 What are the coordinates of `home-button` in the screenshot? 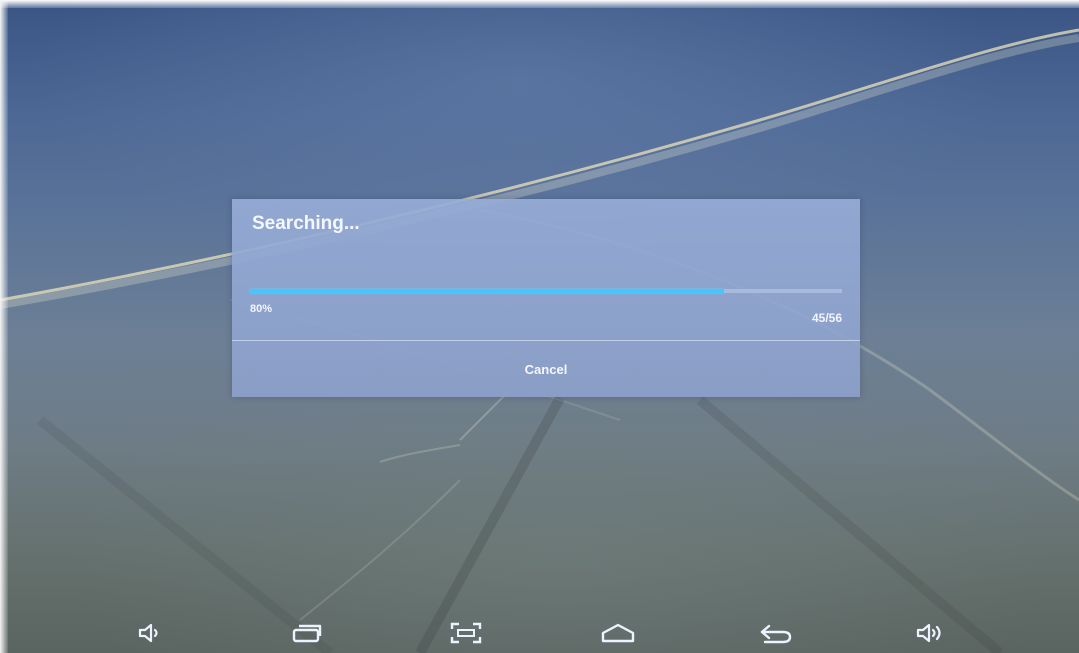 It's located at (618, 633).